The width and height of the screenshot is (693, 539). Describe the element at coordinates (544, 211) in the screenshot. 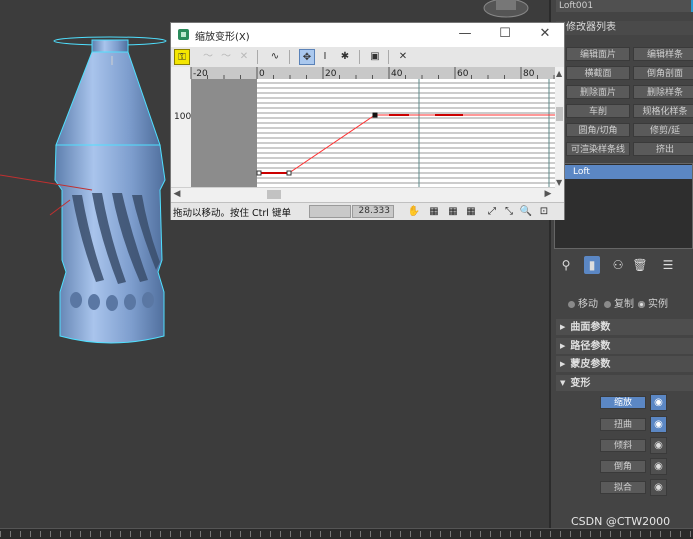

I see `zoom-region-icon: ⊡` at that location.